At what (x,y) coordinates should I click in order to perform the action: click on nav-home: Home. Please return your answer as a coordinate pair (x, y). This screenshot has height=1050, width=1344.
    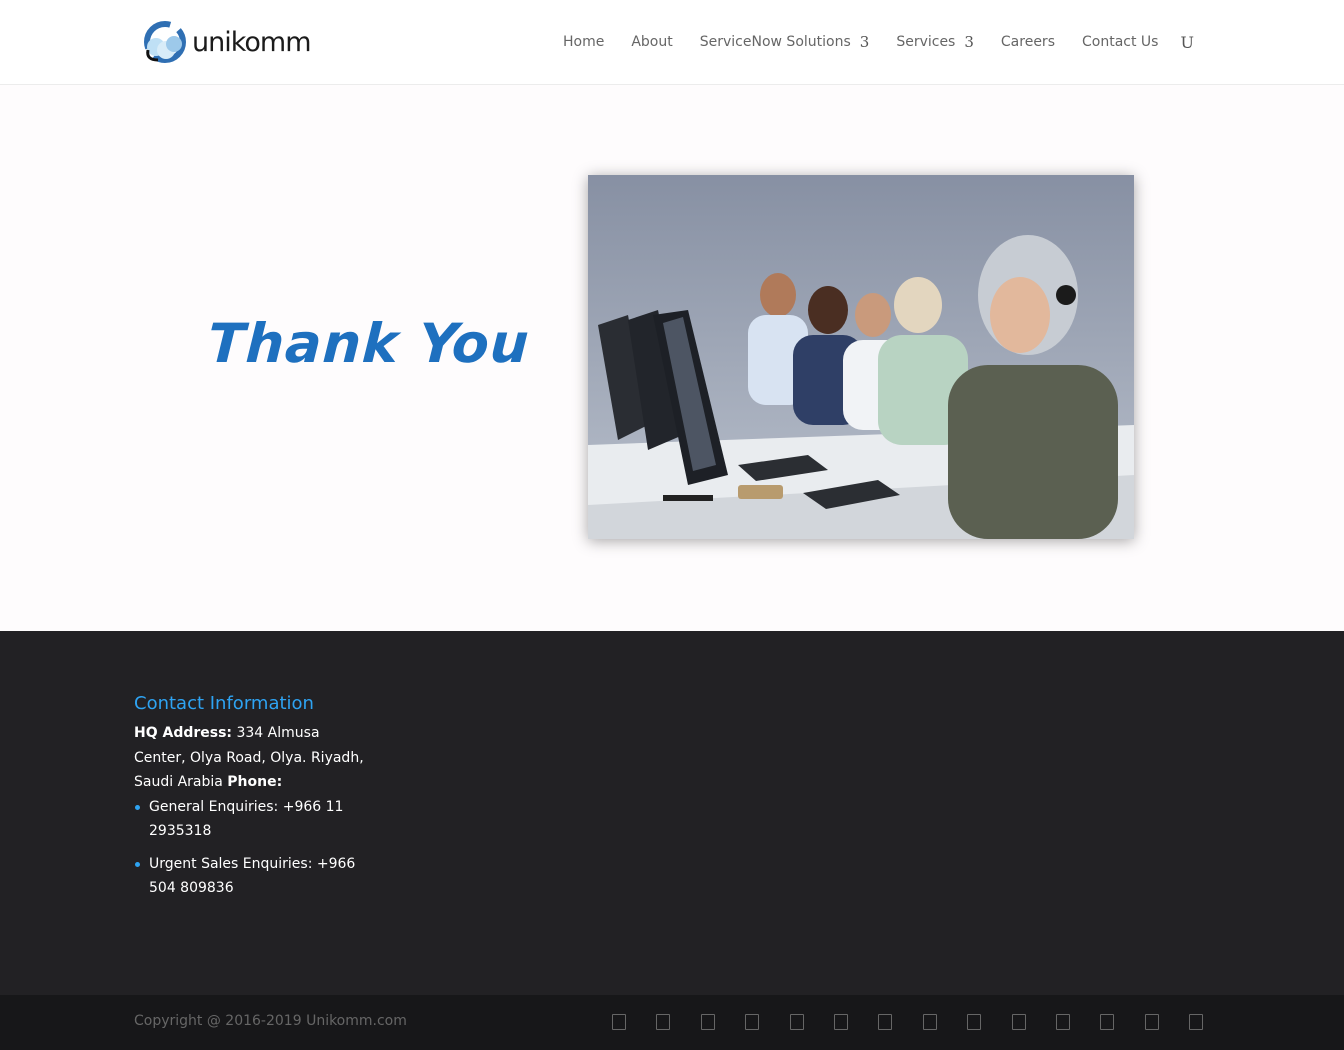
    Looking at the image, I should click on (583, 42).